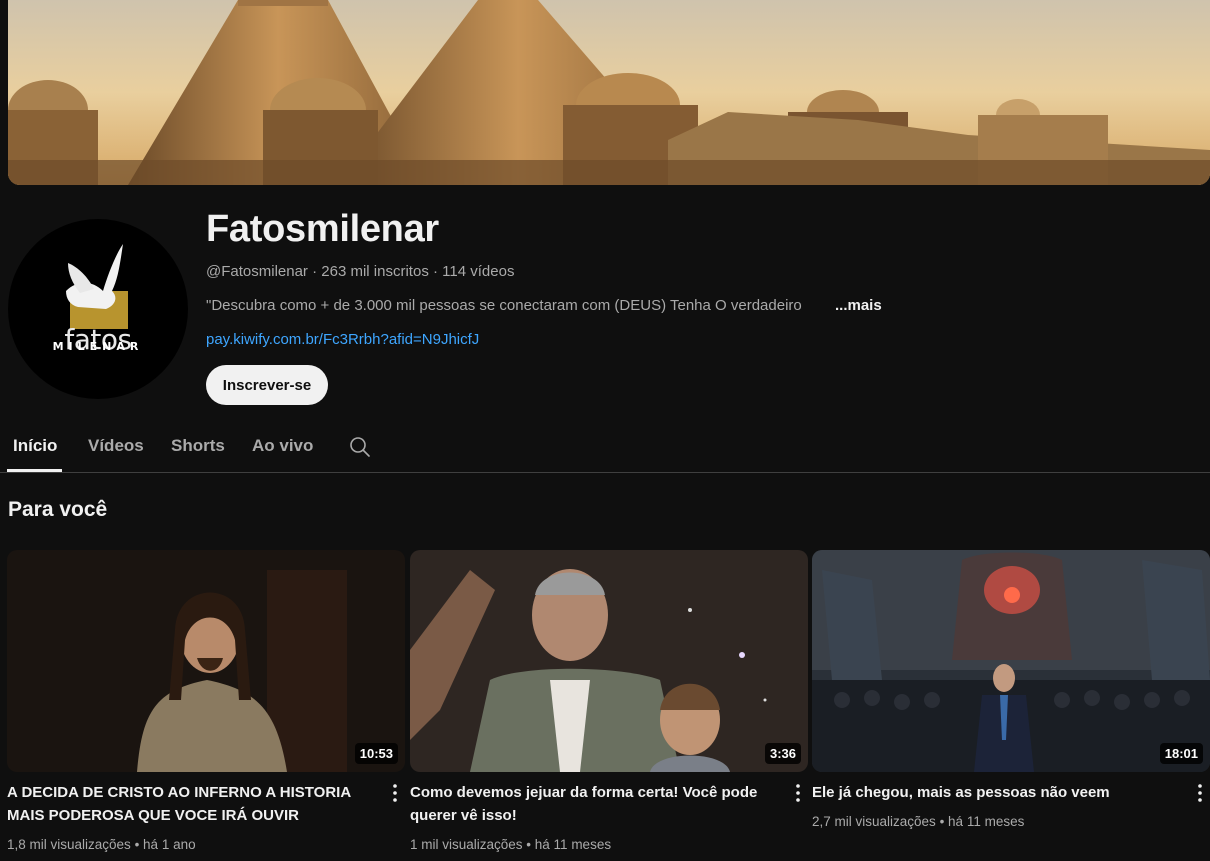  Describe the element at coordinates (375, 271) in the screenshot. I see `subscriber-count: 263 mil inscritos` at that location.